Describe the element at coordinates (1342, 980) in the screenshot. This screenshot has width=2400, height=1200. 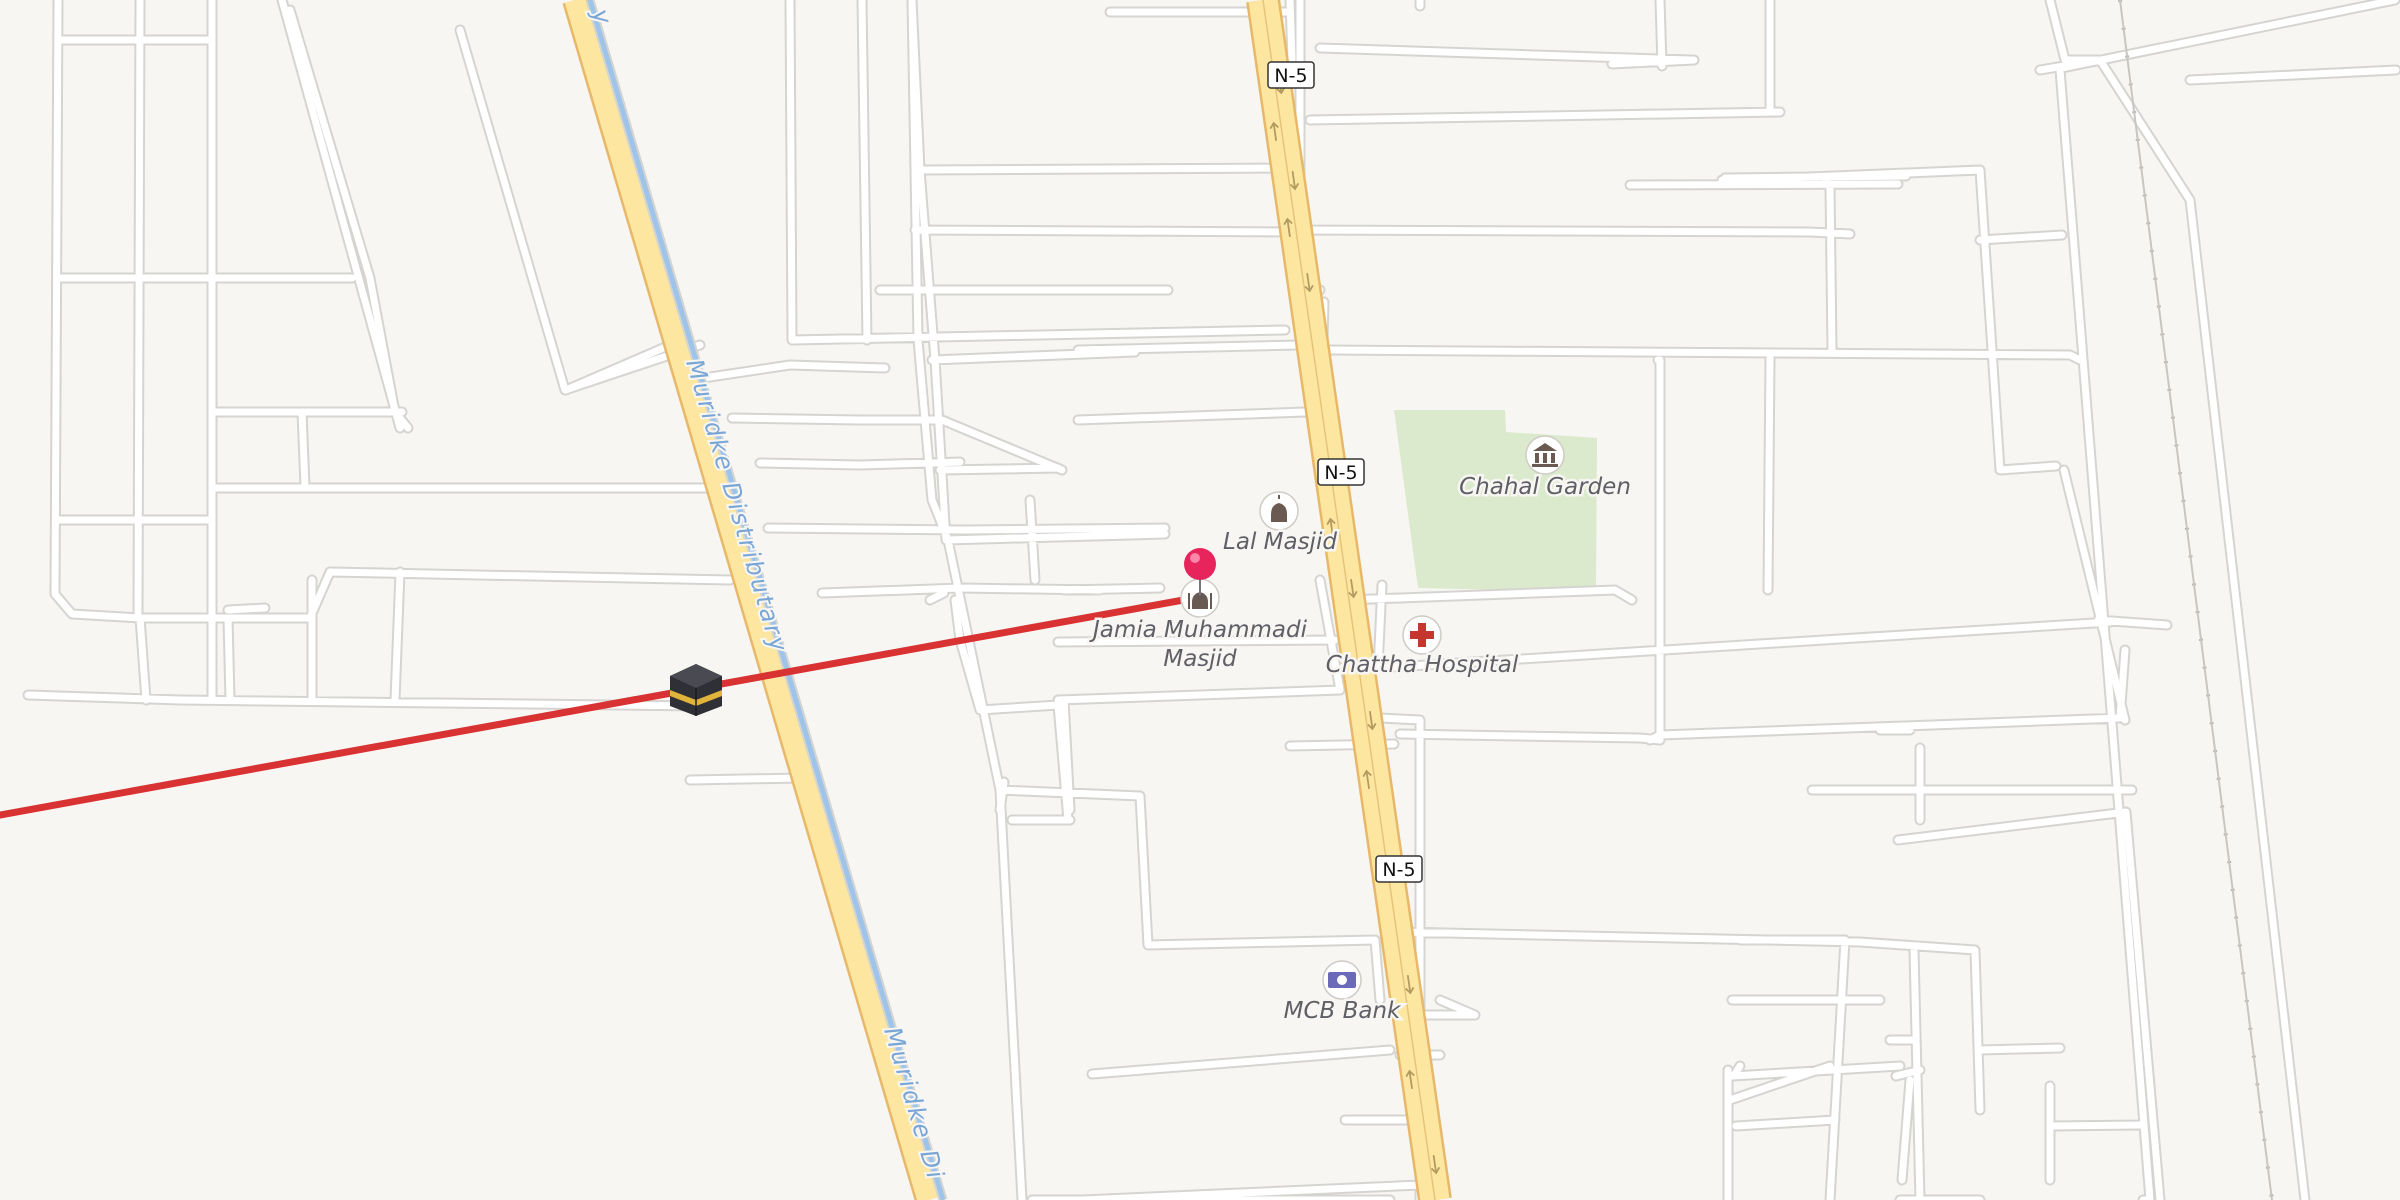
I see `bank-icon` at that location.